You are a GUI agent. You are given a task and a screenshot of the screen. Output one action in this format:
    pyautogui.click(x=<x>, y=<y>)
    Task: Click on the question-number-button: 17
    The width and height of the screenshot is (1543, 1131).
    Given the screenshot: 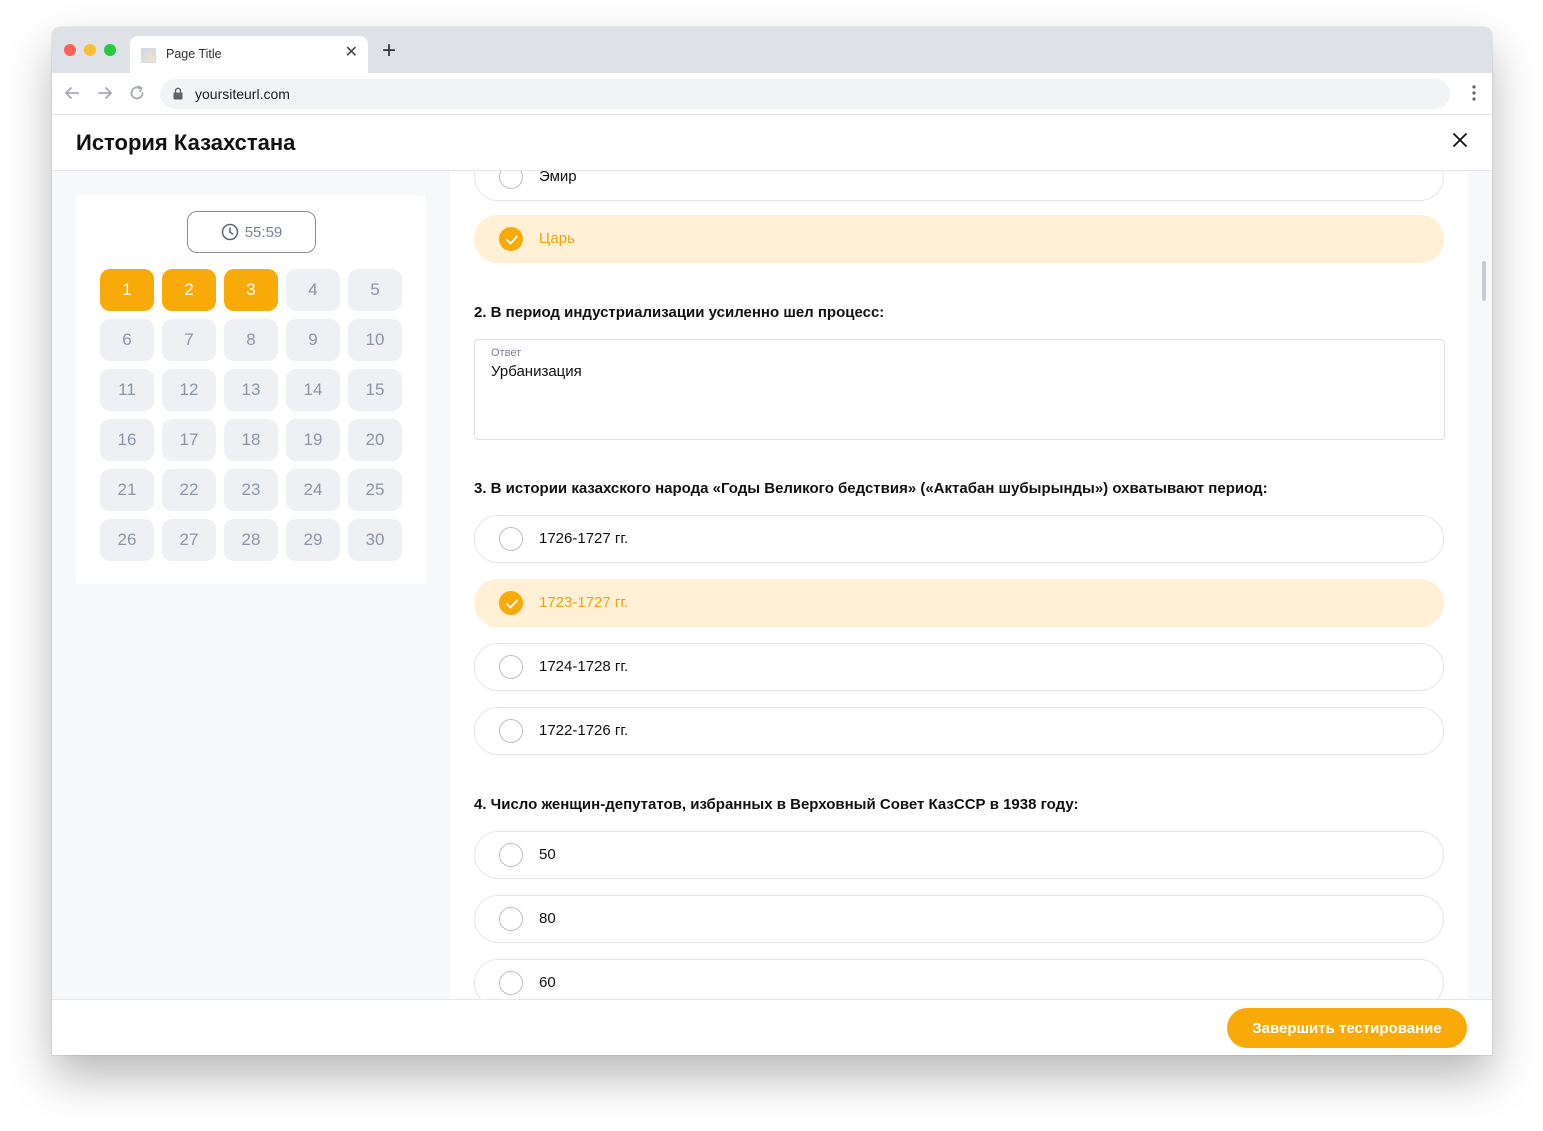 What is the action you would take?
    pyautogui.click(x=189, y=440)
    